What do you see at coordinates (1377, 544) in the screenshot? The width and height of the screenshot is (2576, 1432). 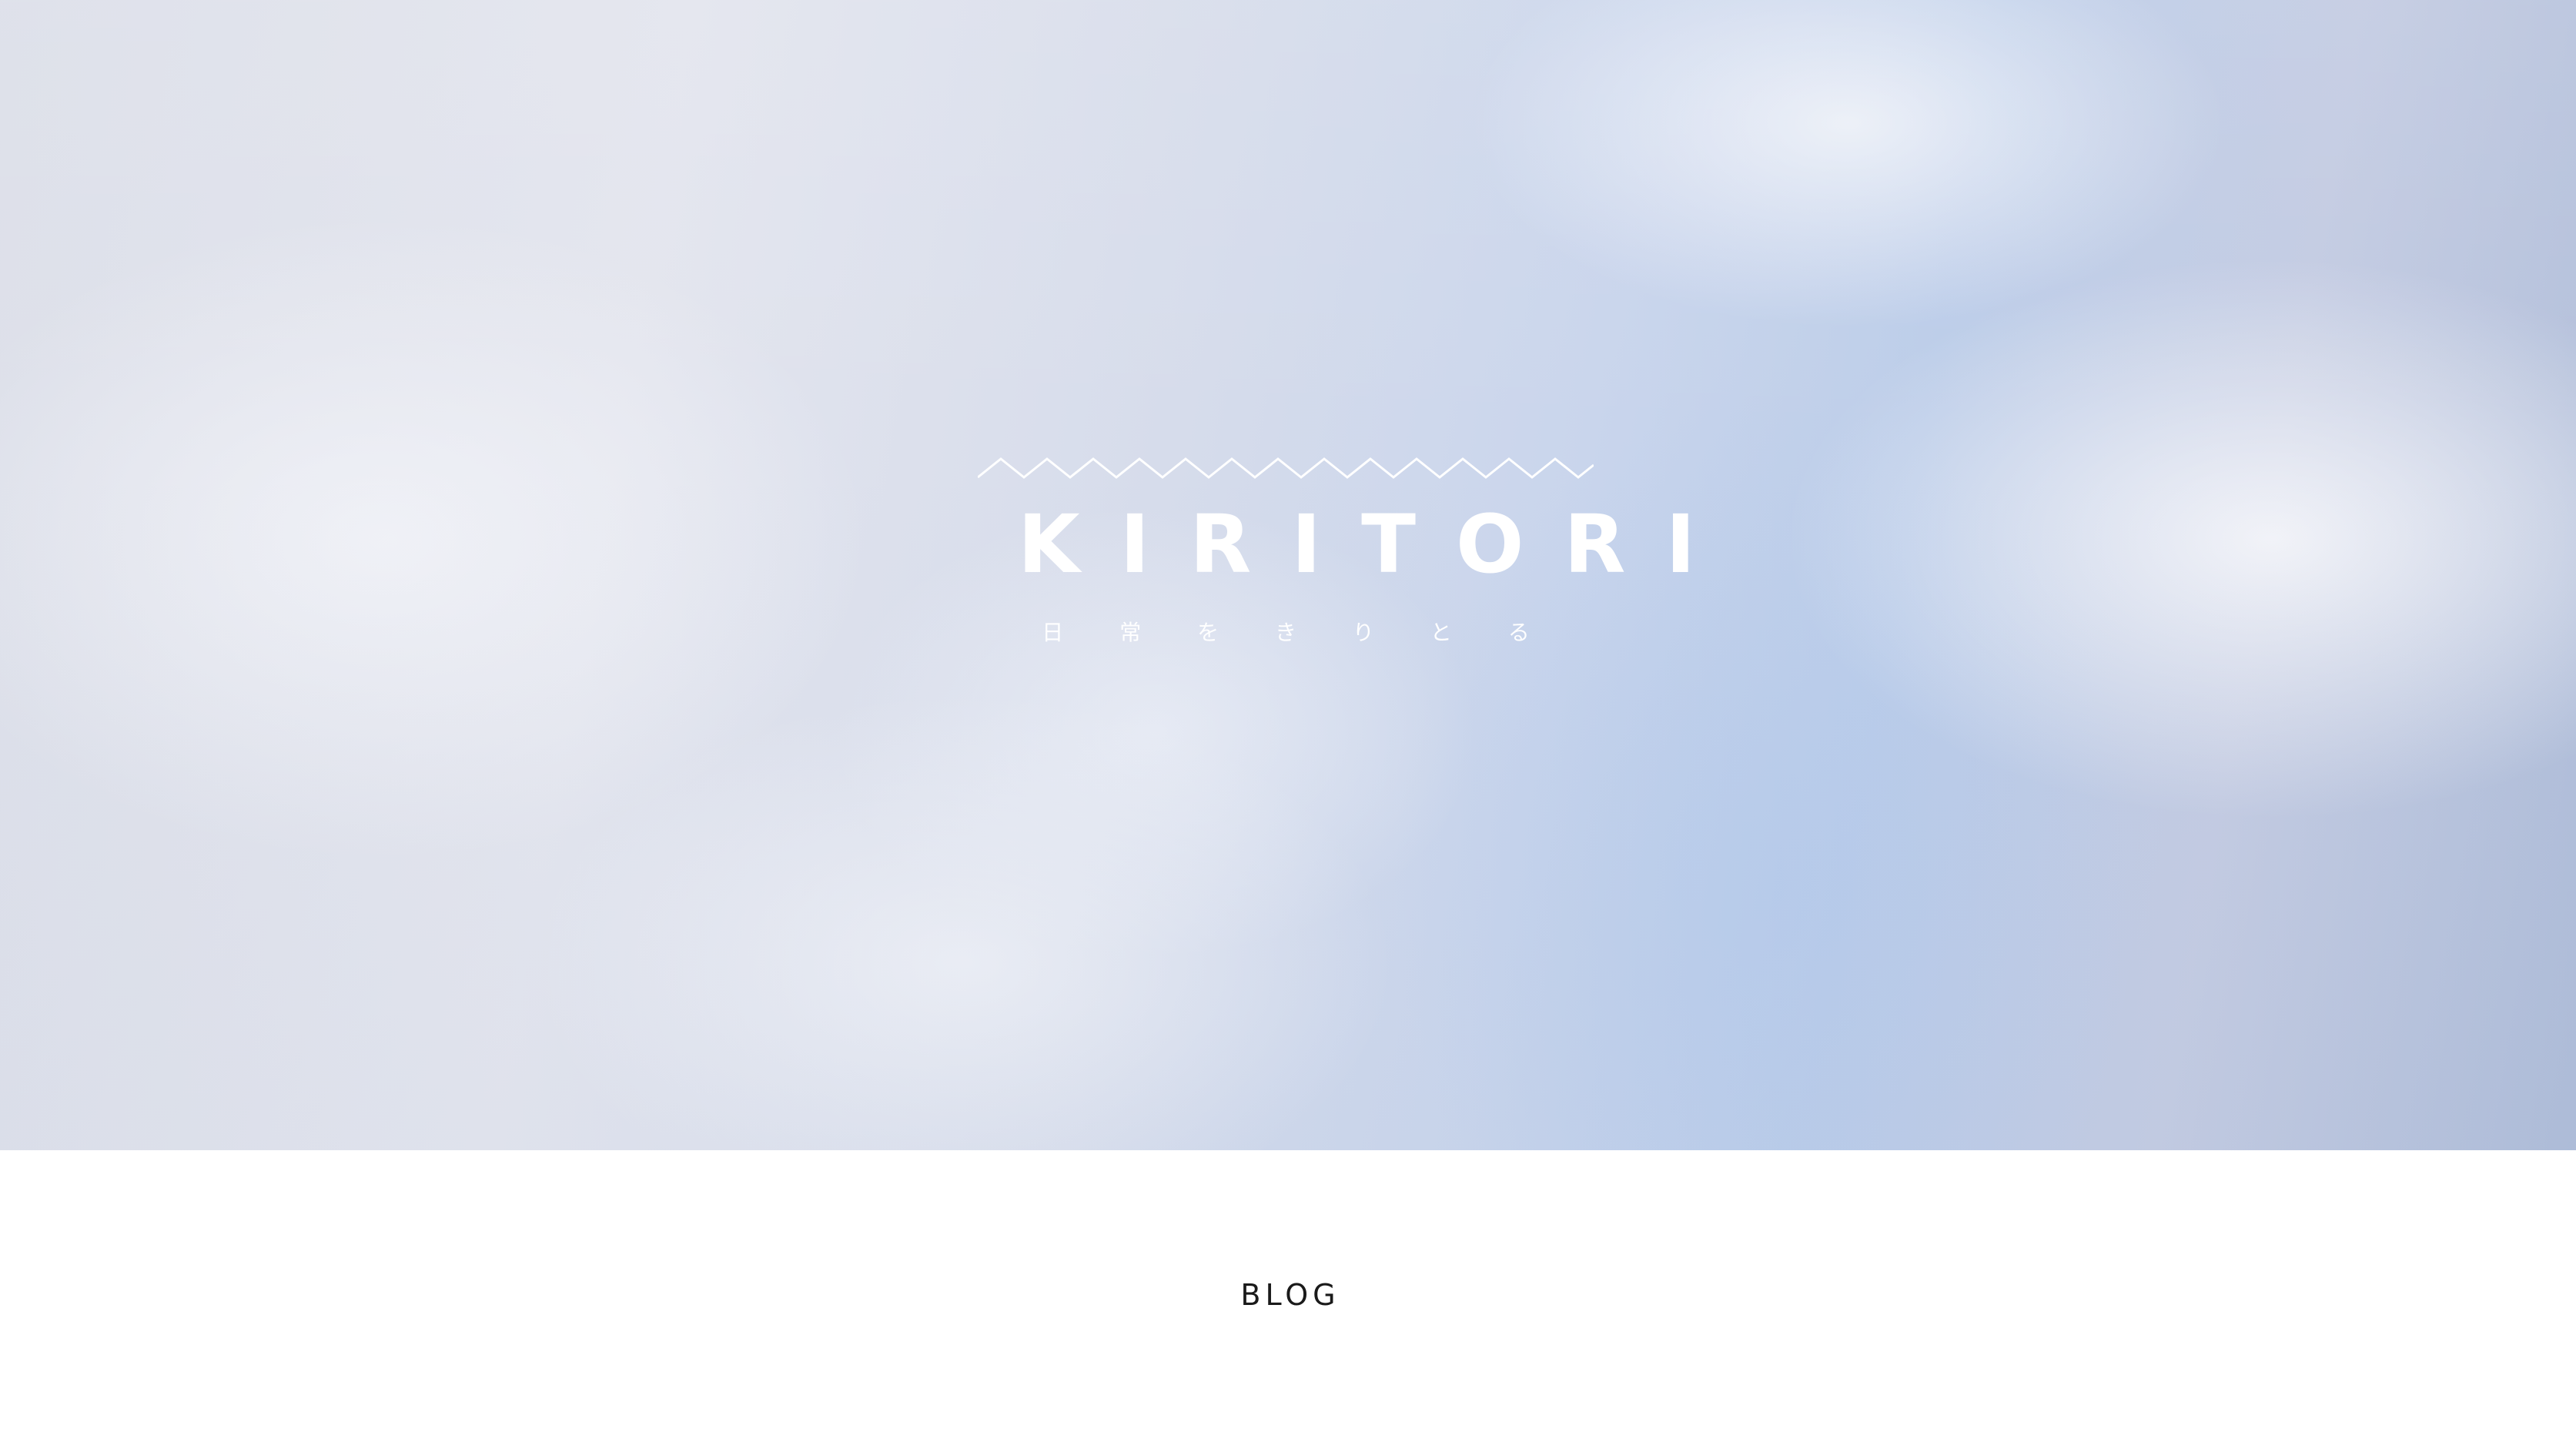 I see `site-title: KIRITORI` at bounding box center [1377, 544].